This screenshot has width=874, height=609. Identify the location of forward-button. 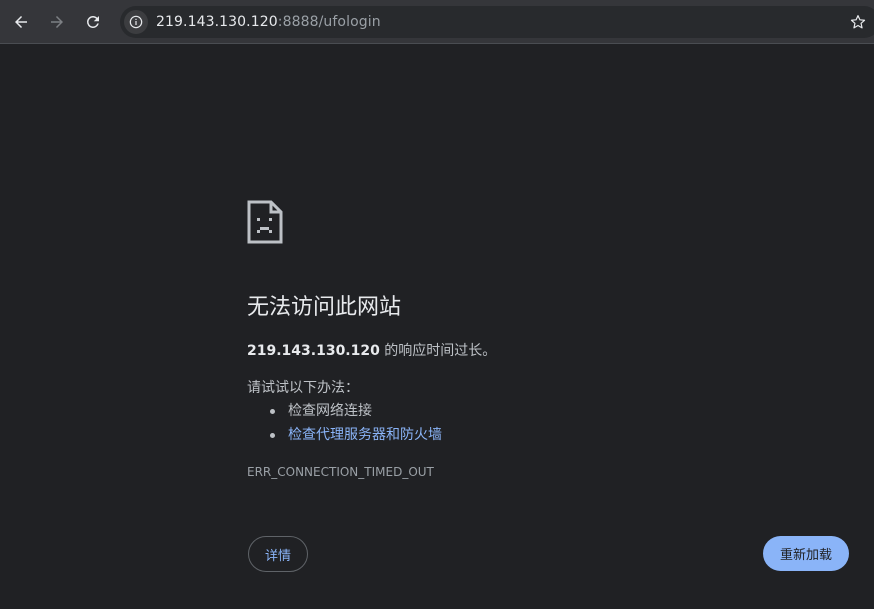
(57, 22).